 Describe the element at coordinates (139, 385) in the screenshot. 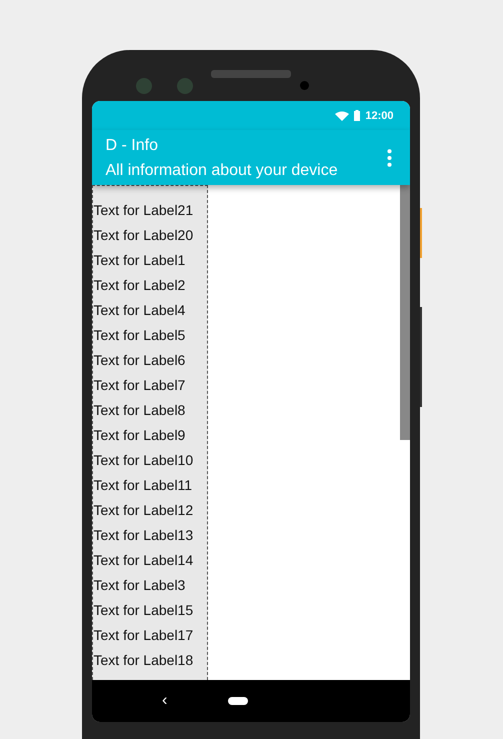

I see `label-text: Text for Label7` at that location.